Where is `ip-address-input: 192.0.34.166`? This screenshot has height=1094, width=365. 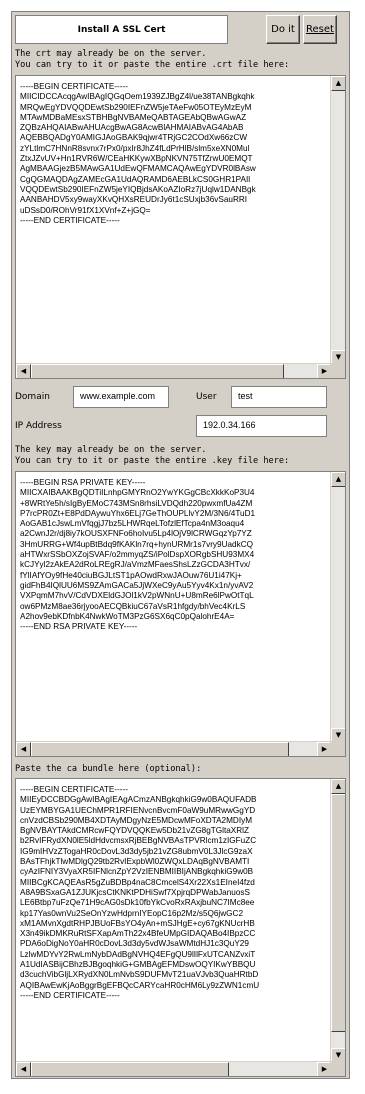 ip-address-input: 192.0.34.166 is located at coordinates (261, 426).